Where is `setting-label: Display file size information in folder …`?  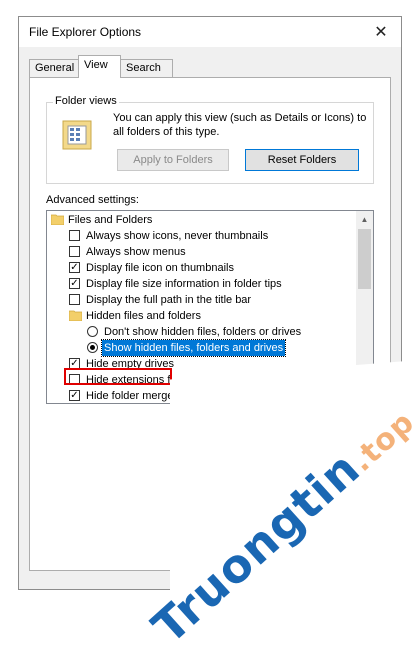 setting-label: Display file size information in folder … is located at coordinates (184, 284).